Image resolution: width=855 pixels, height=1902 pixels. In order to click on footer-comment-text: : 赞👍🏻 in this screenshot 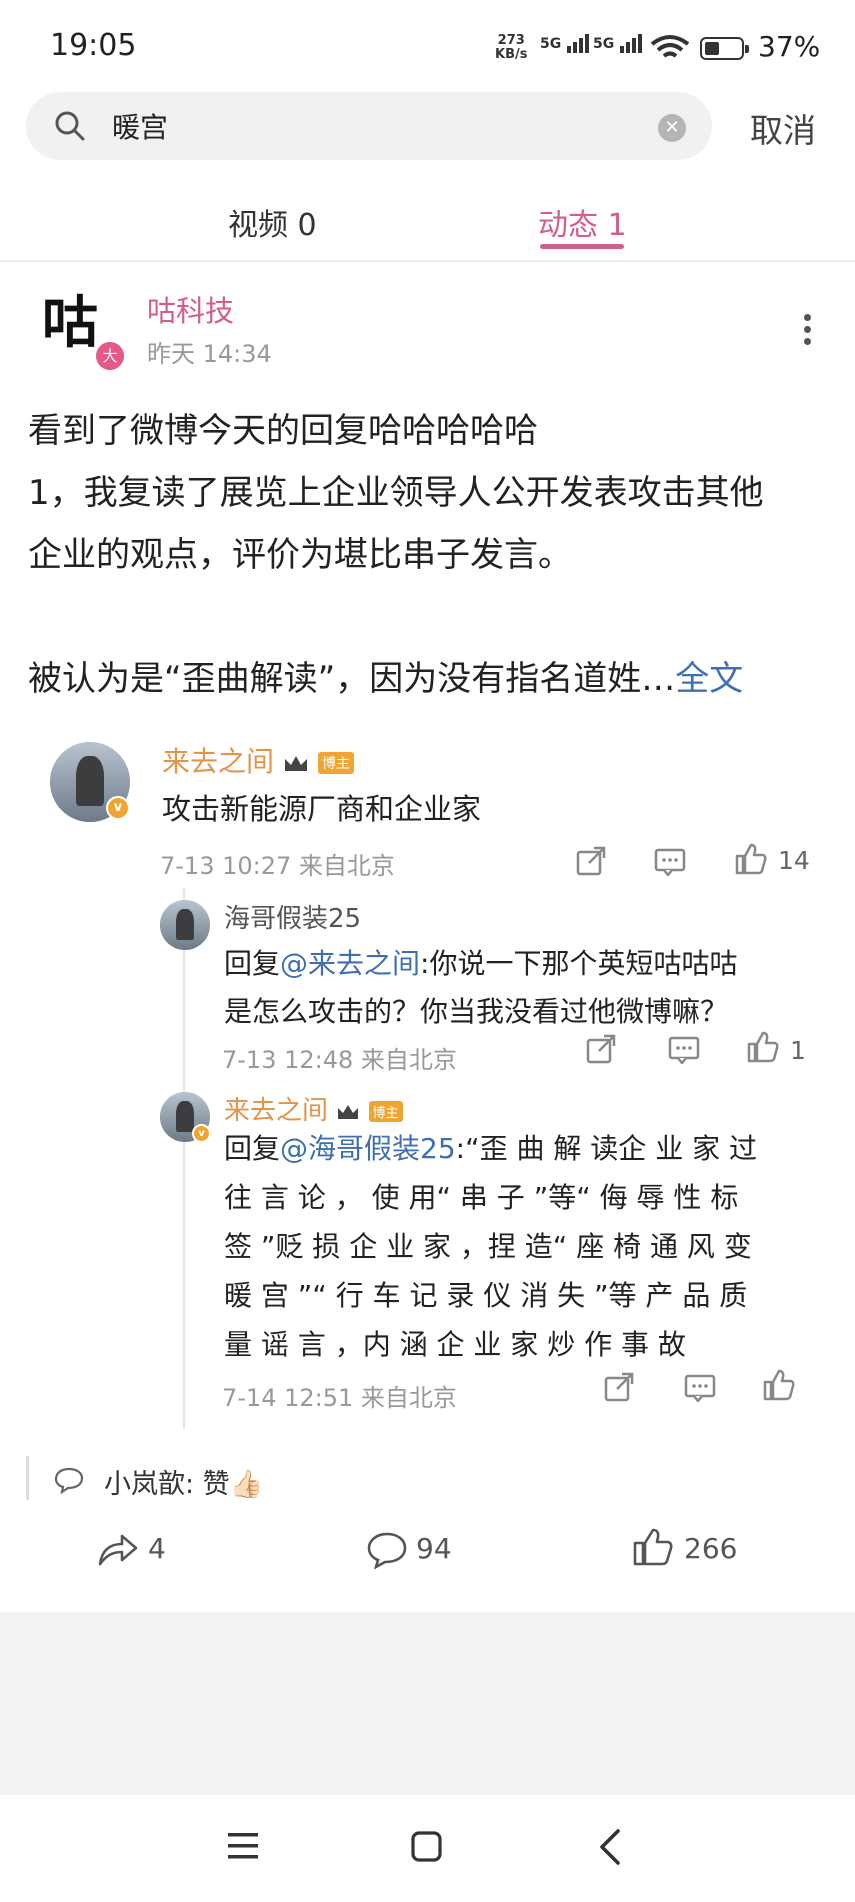, I will do `click(224, 1484)`.